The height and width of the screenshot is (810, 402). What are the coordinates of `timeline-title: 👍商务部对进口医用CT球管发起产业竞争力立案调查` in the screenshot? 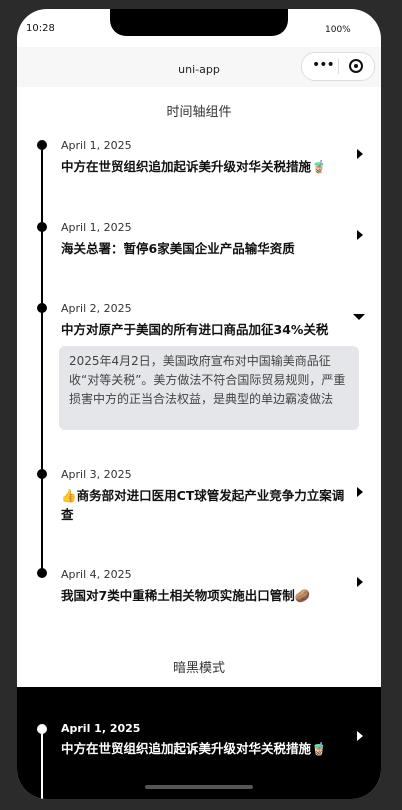 It's located at (206, 505).